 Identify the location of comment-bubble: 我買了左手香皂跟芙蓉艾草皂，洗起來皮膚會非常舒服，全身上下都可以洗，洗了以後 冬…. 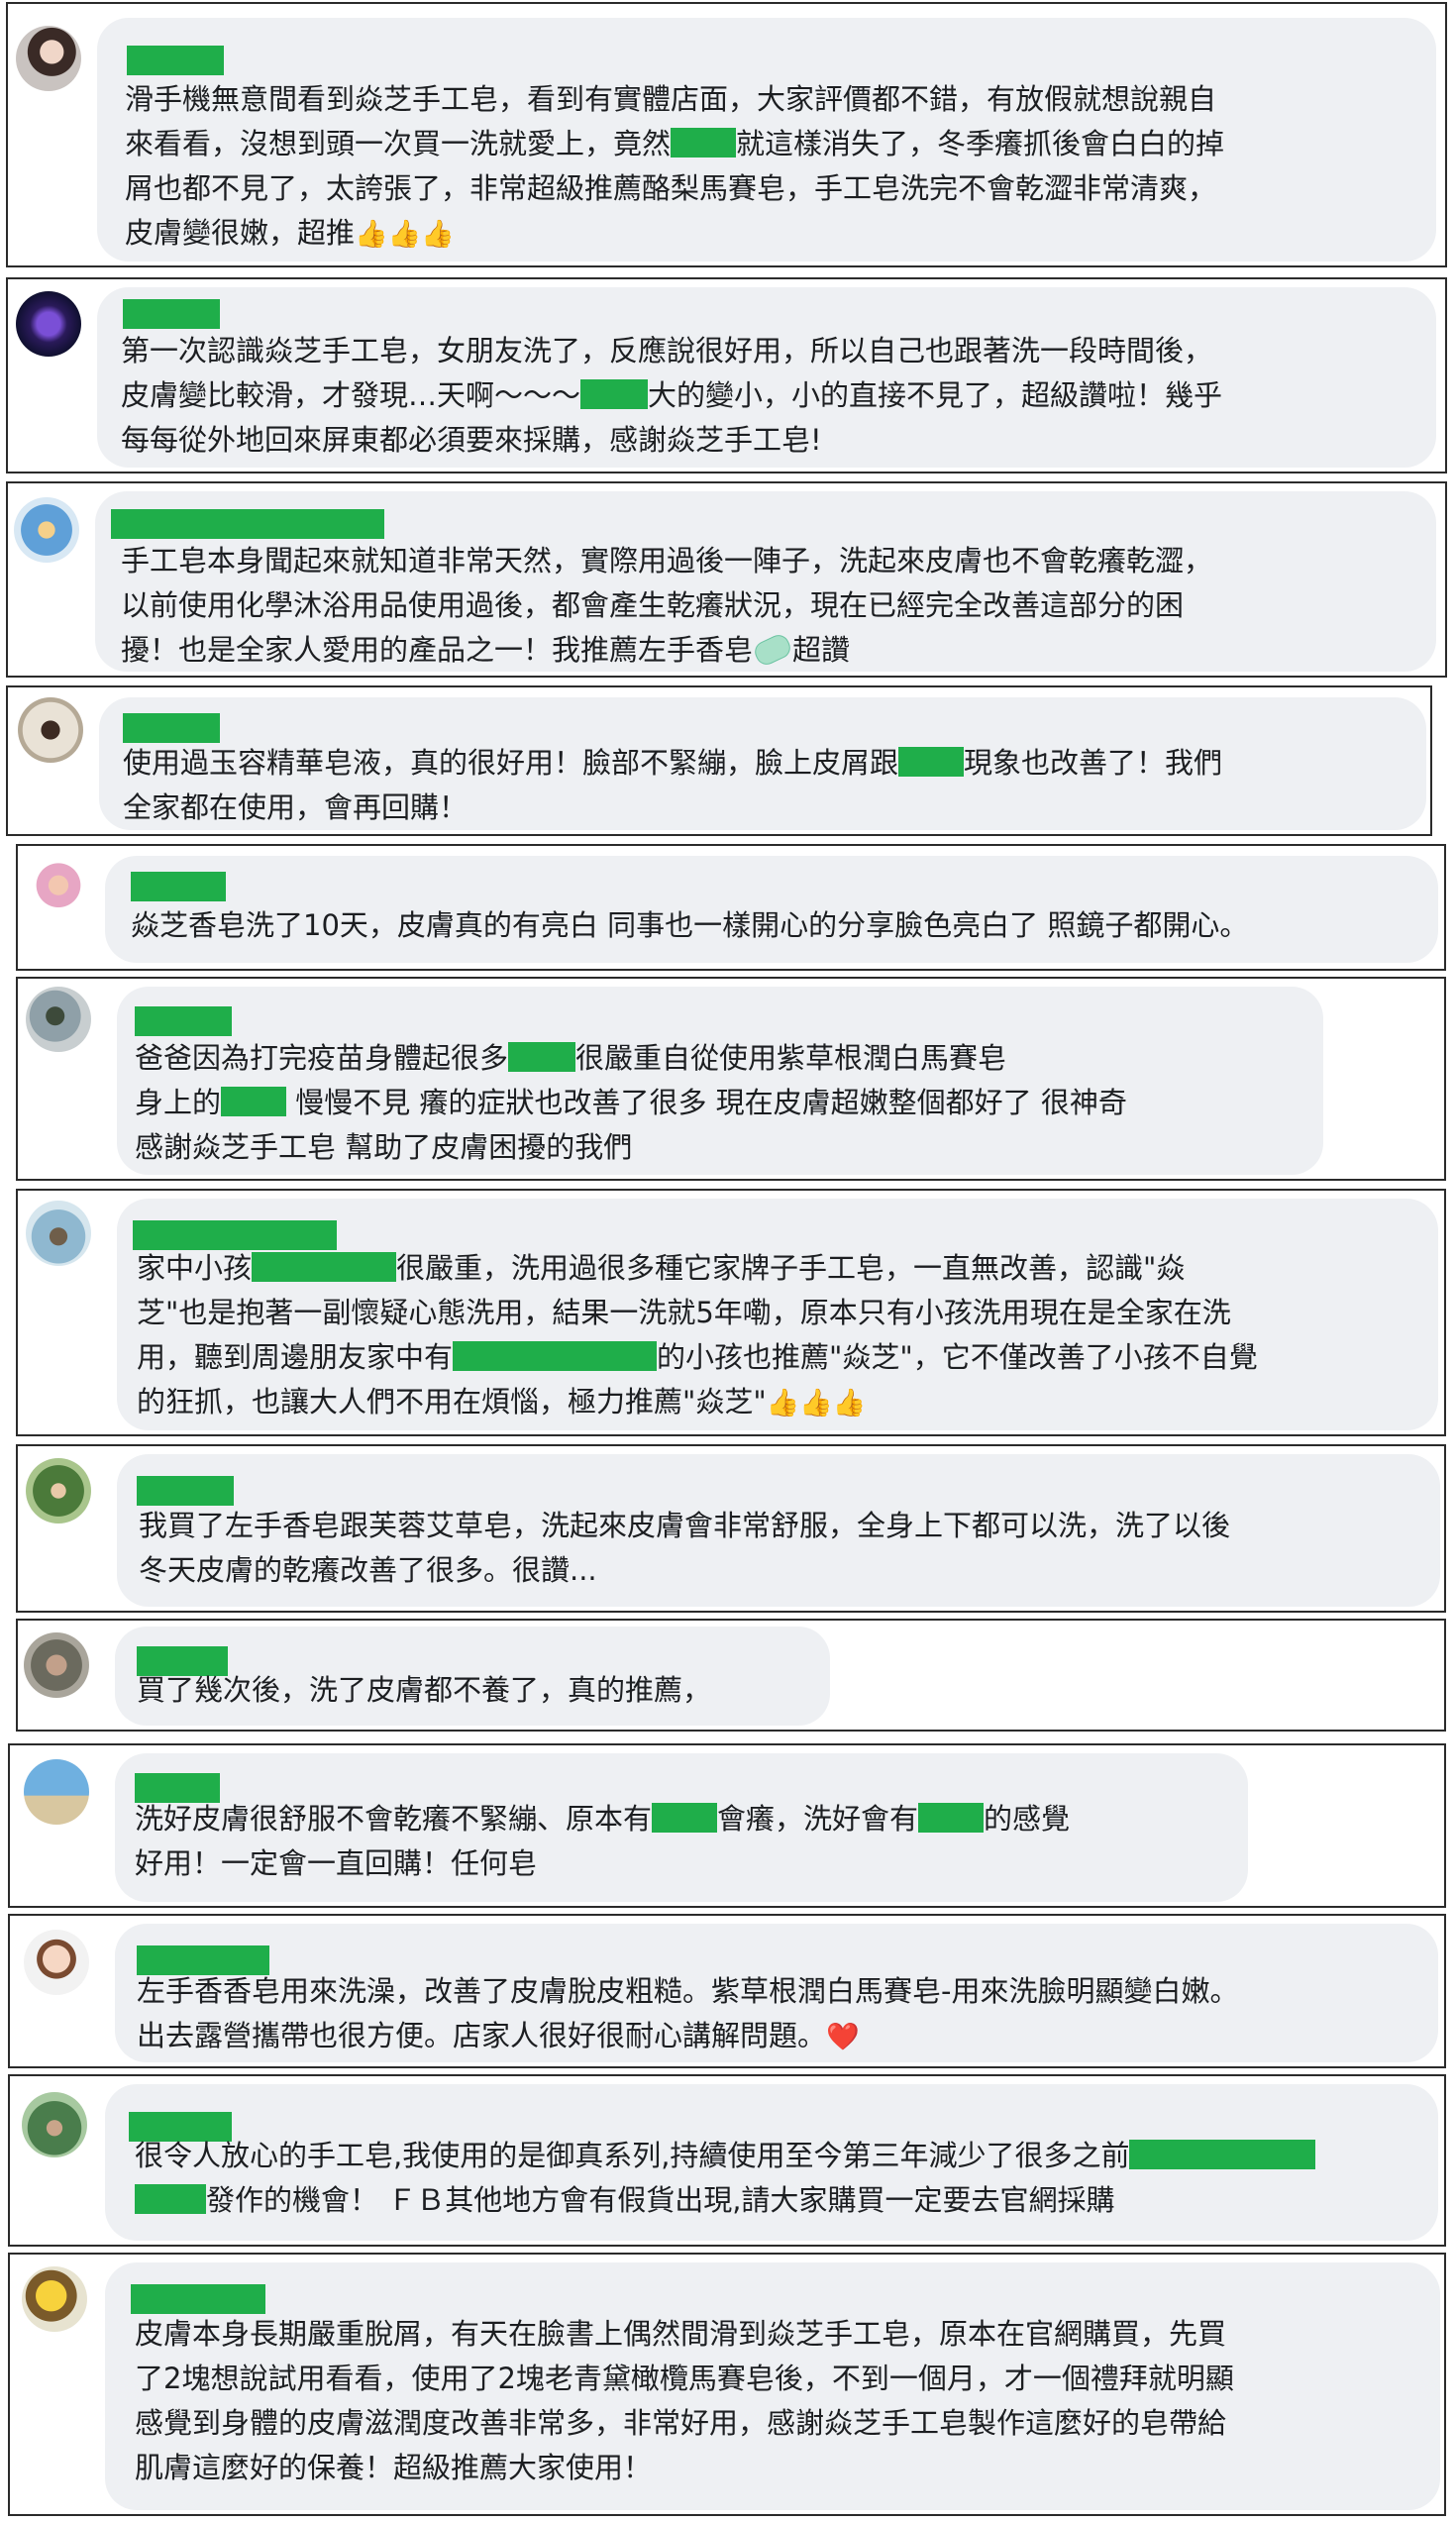
(778, 1530).